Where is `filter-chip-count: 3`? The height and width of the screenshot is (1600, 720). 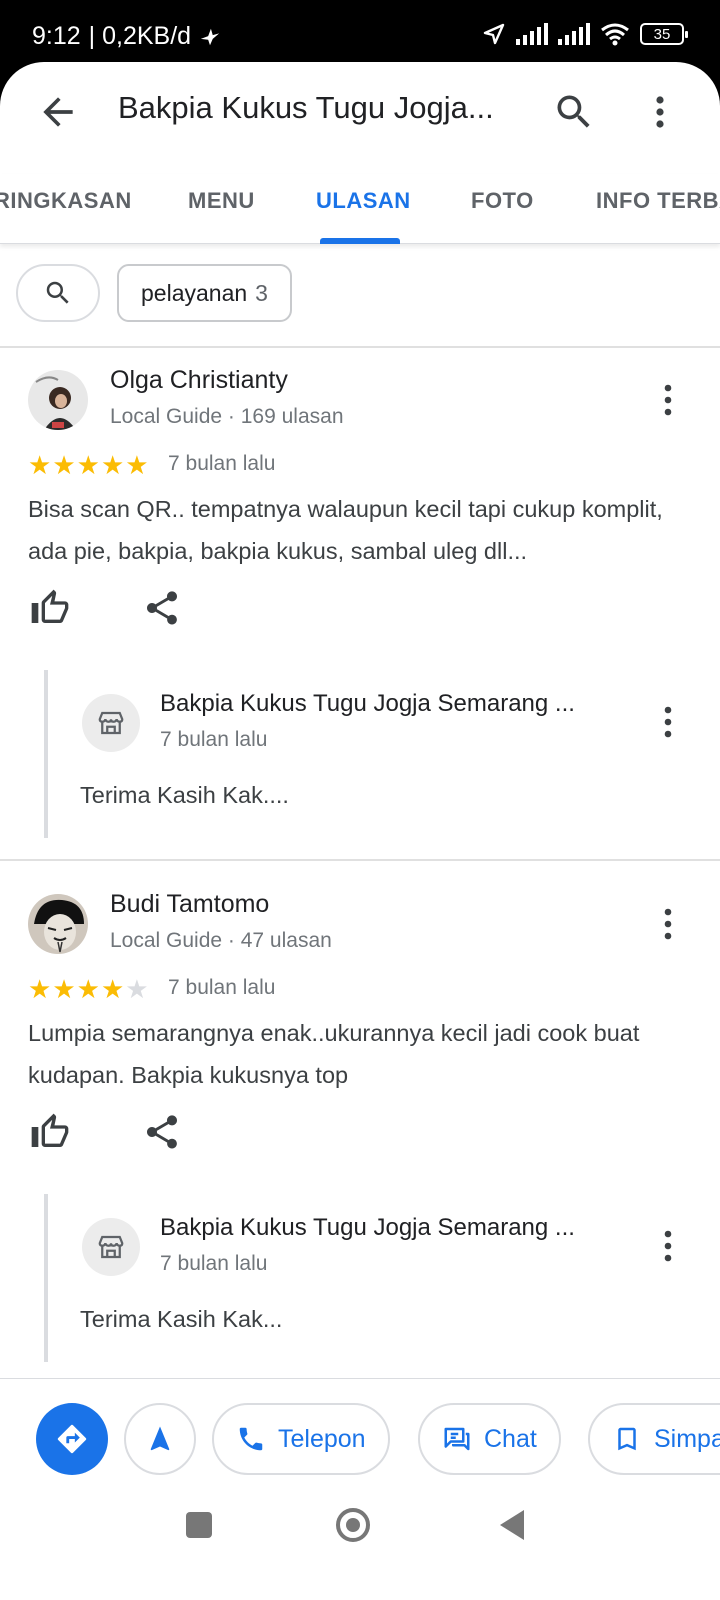 filter-chip-count: 3 is located at coordinates (261, 292).